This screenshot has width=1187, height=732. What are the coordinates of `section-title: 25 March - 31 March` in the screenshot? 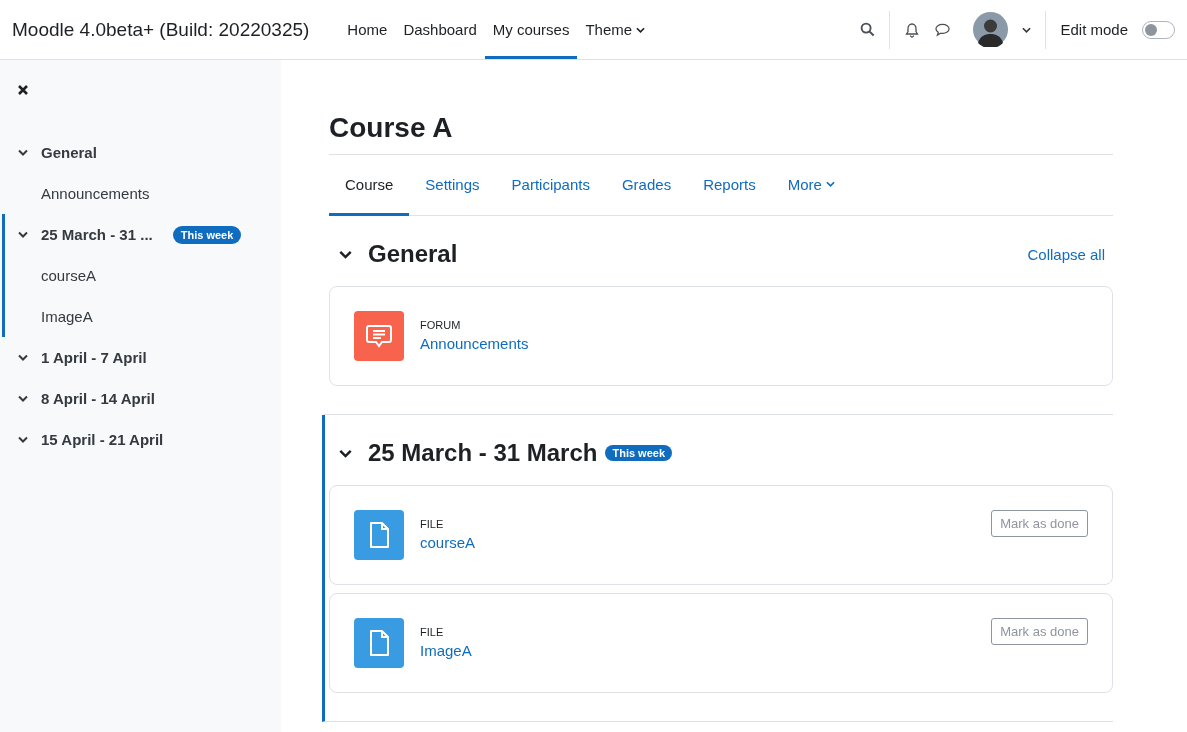 It's located at (483, 453).